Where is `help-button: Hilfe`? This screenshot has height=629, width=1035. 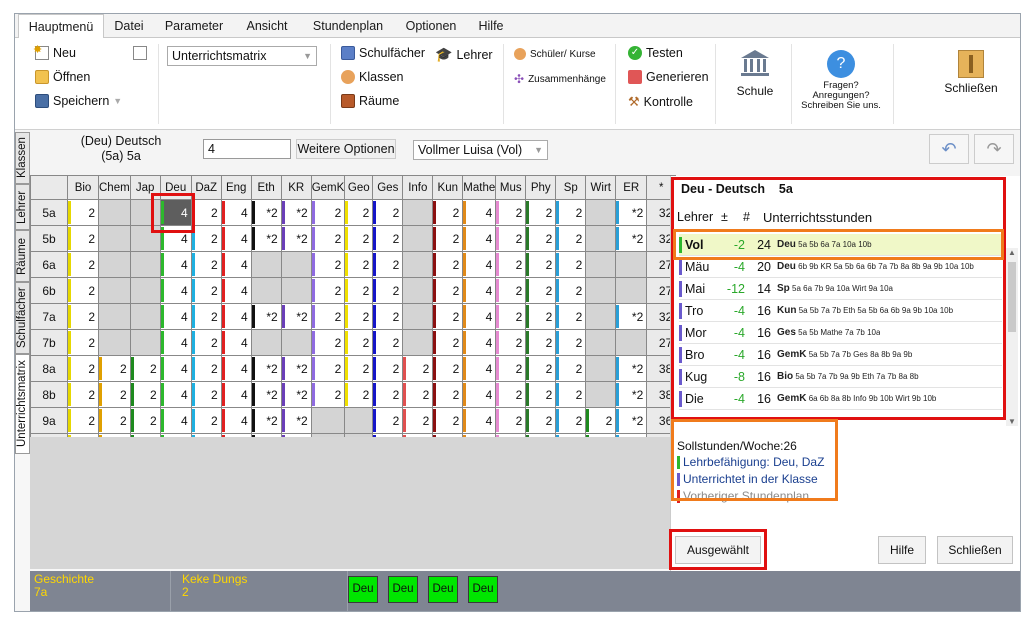
help-button: Hilfe is located at coordinates (902, 550).